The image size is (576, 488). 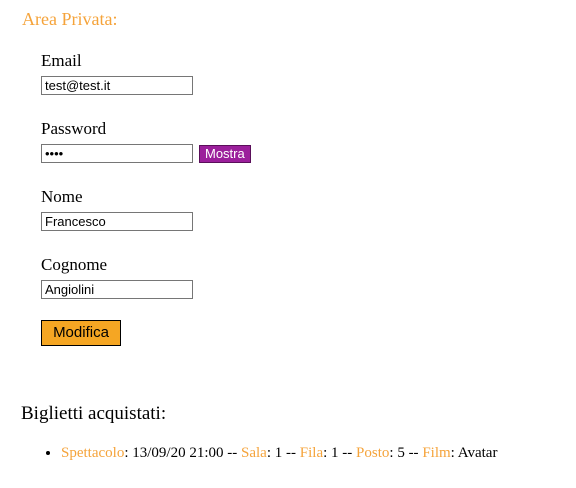 I want to click on film-label: Film, so click(x=436, y=453).